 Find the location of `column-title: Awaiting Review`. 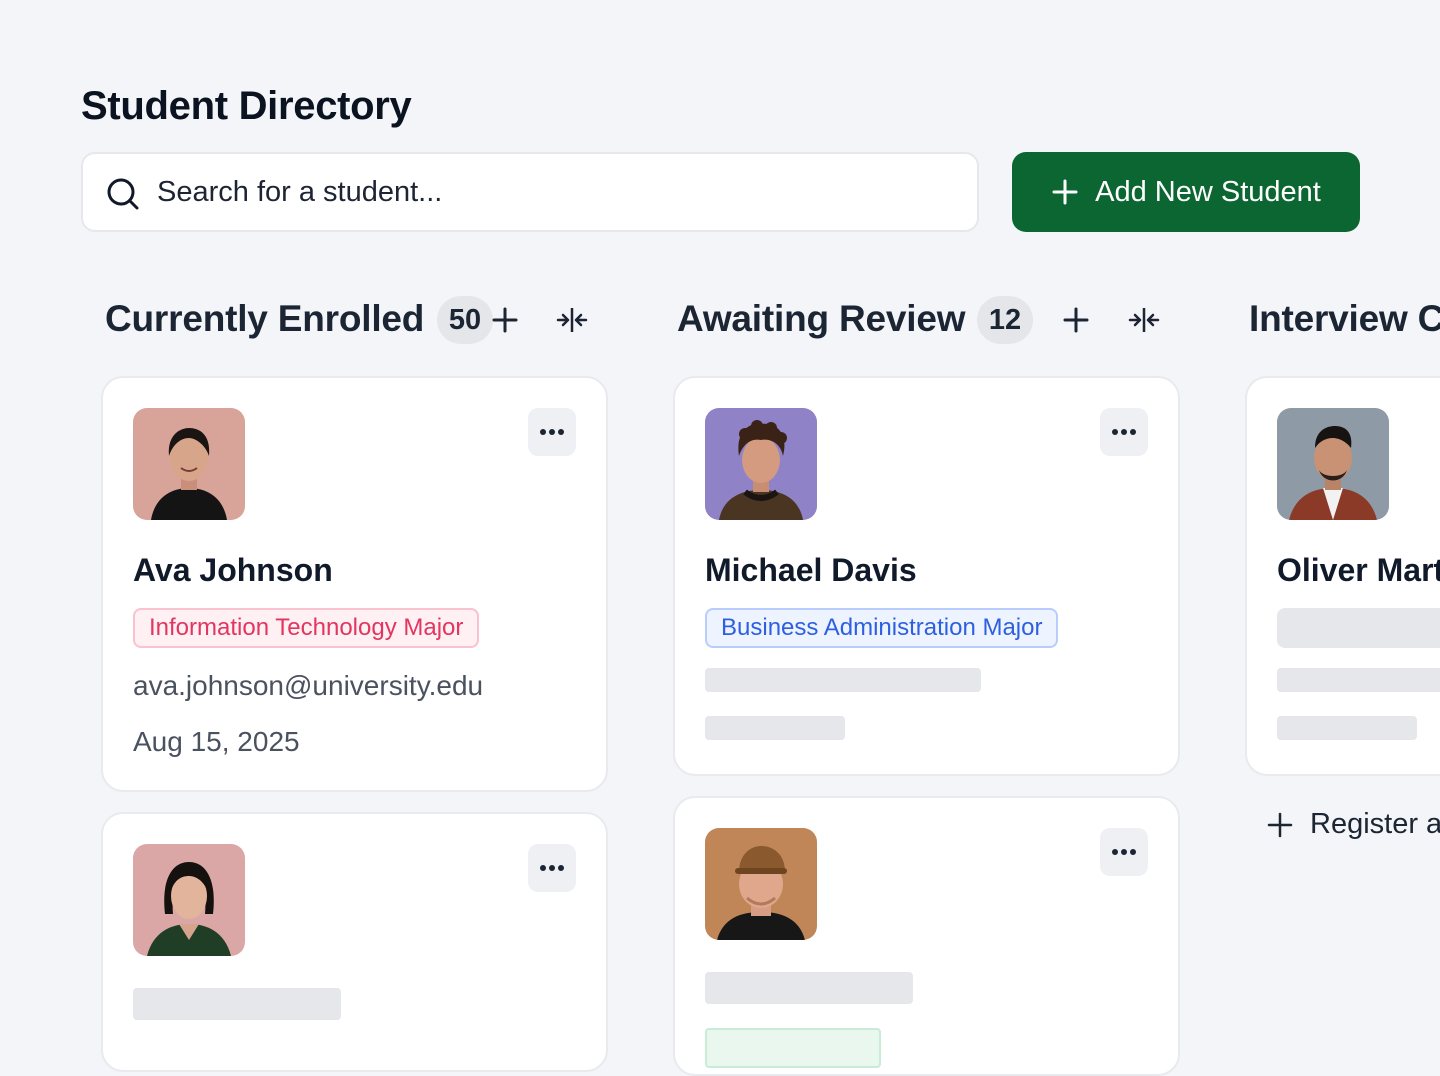

column-title: Awaiting Review is located at coordinates (821, 318).